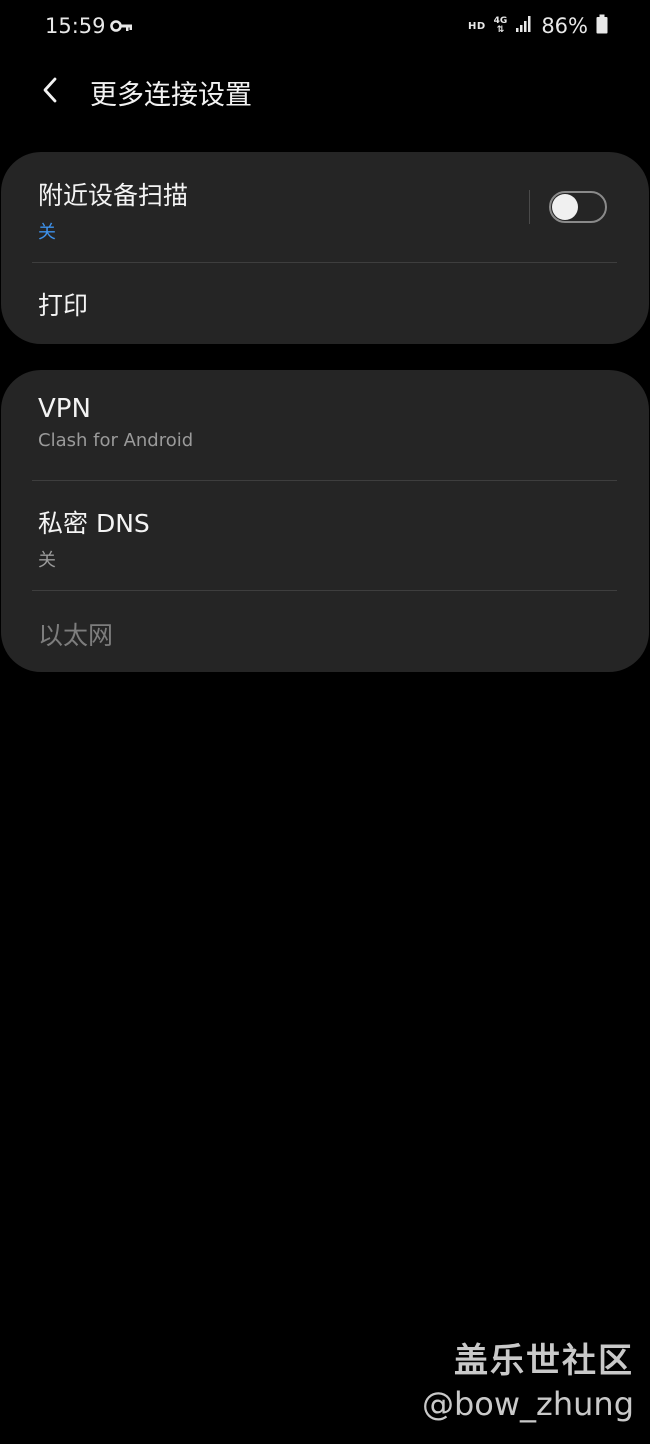 This screenshot has width=650, height=1444. I want to click on watermark-username: @bow_zhung, so click(527, 1404).